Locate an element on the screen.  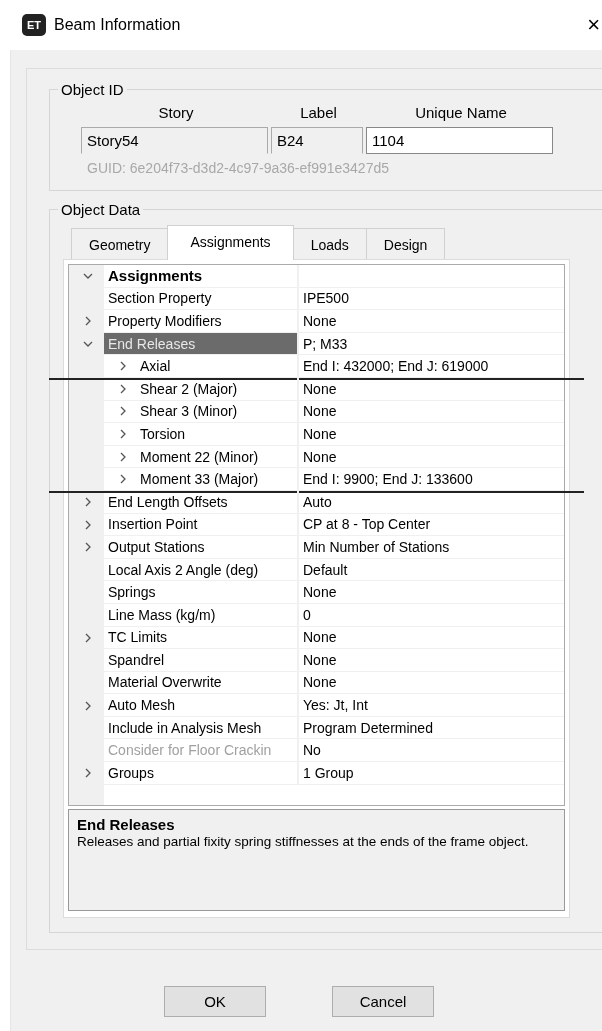
property-name: Groups is located at coordinates (131, 772).